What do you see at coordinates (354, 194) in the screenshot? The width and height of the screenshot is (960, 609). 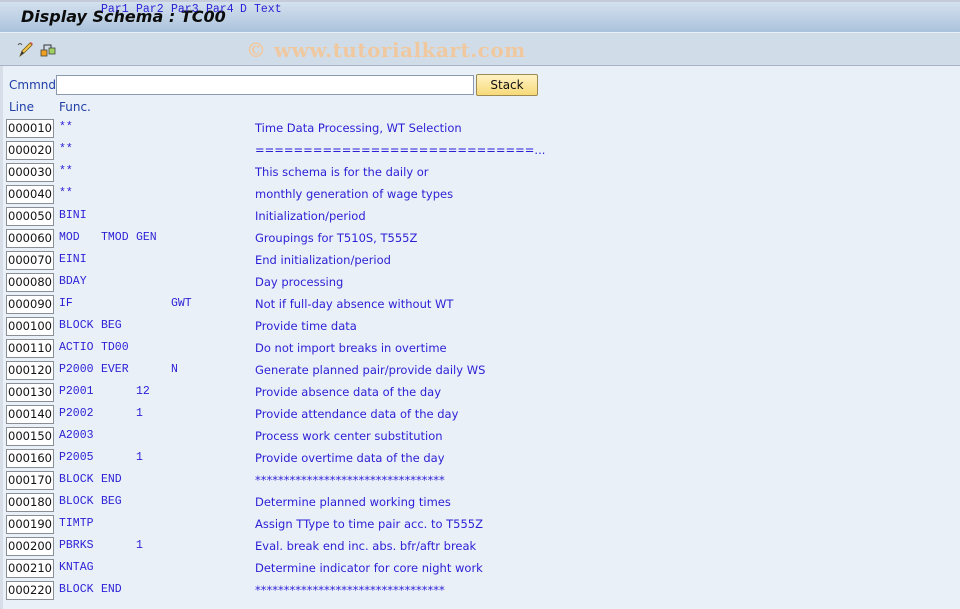 I see `text-cell: monthly generation of wage types` at bounding box center [354, 194].